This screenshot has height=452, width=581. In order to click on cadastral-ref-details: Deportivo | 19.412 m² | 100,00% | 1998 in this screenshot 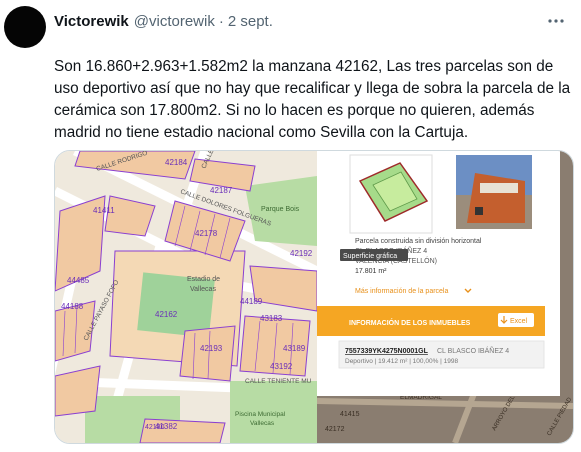, I will do `click(401, 361)`.